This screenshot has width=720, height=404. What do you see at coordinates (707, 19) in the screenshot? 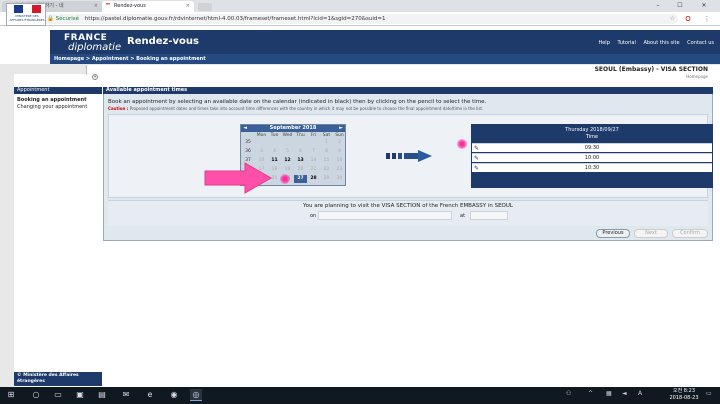
I see `menu-icon: ⋮` at bounding box center [707, 19].